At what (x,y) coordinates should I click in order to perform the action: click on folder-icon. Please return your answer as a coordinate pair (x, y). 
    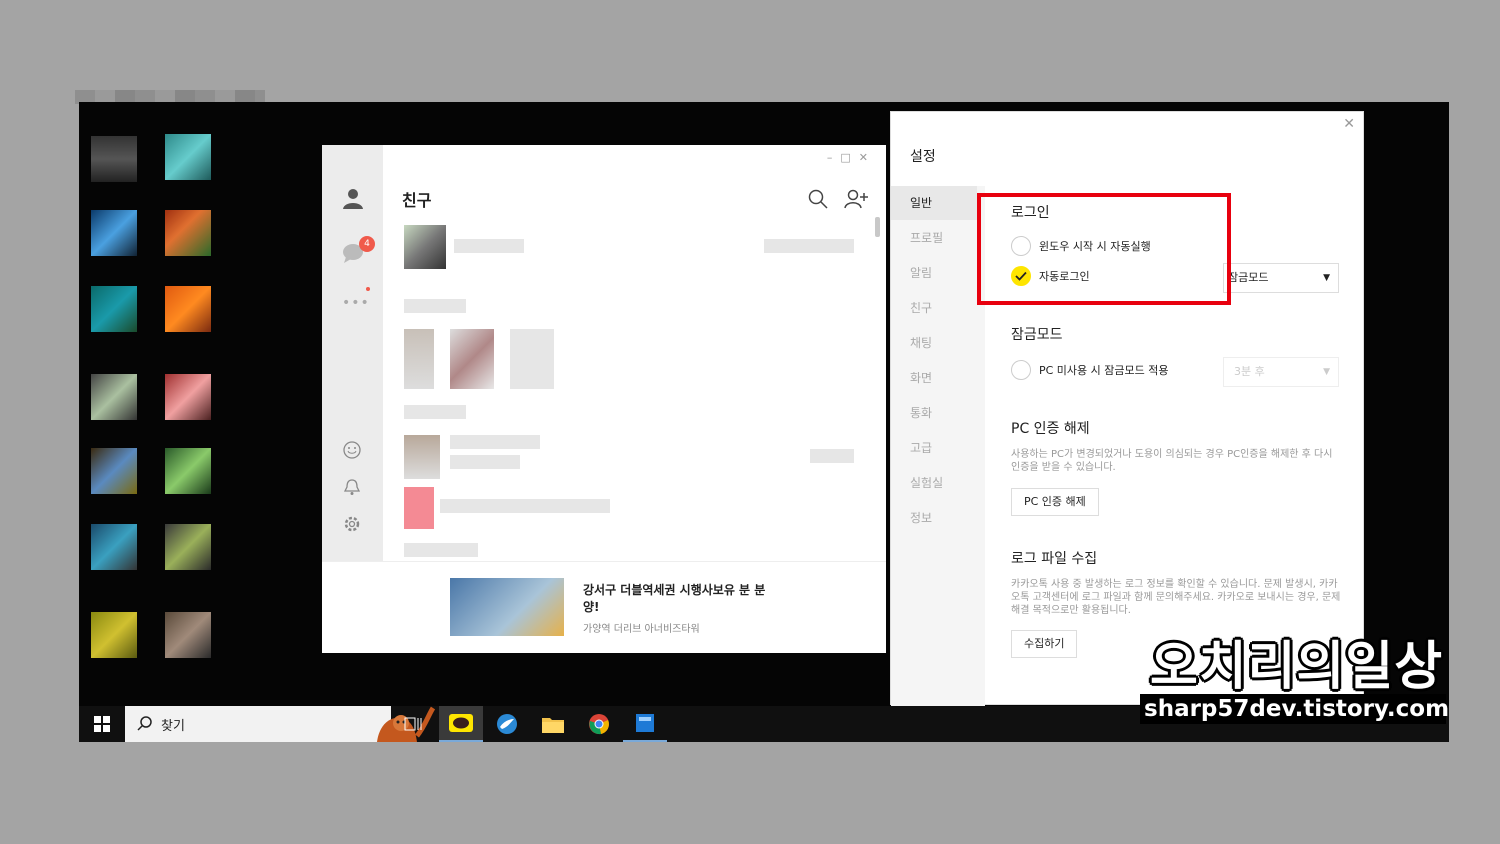
    Looking at the image, I should click on (553, 725).